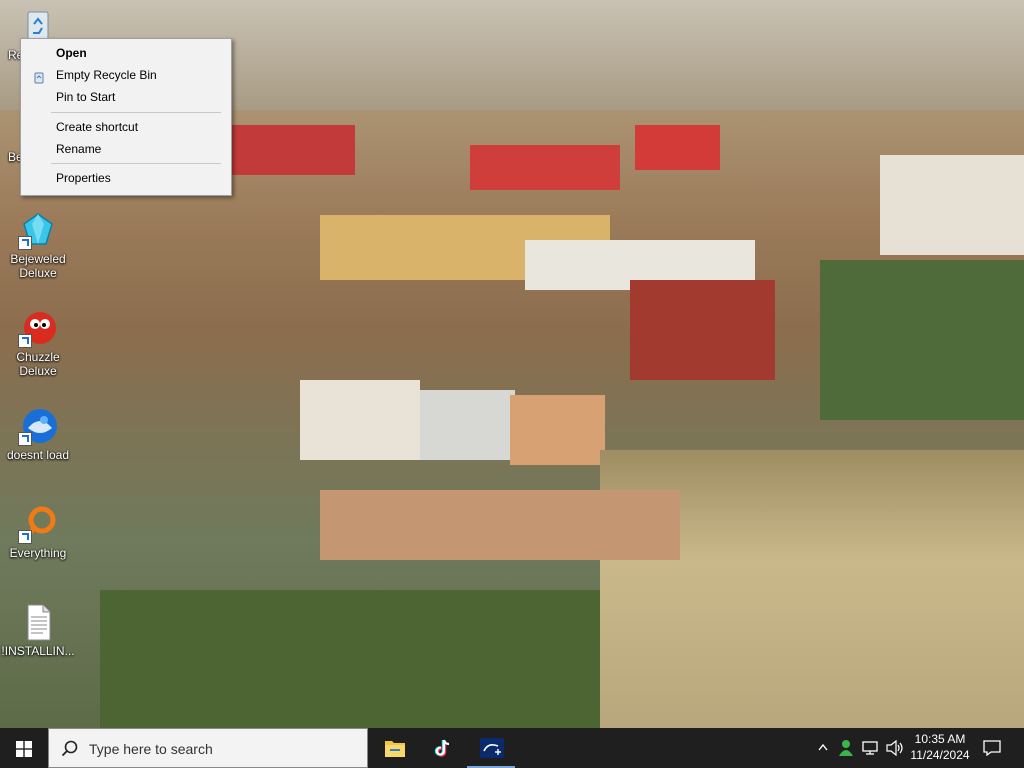 This screenshot has height=768, width=1024. Describe the element at coordinates (126, 178) in the screenshot. I see `menu-item-properties: Properties` at that location.